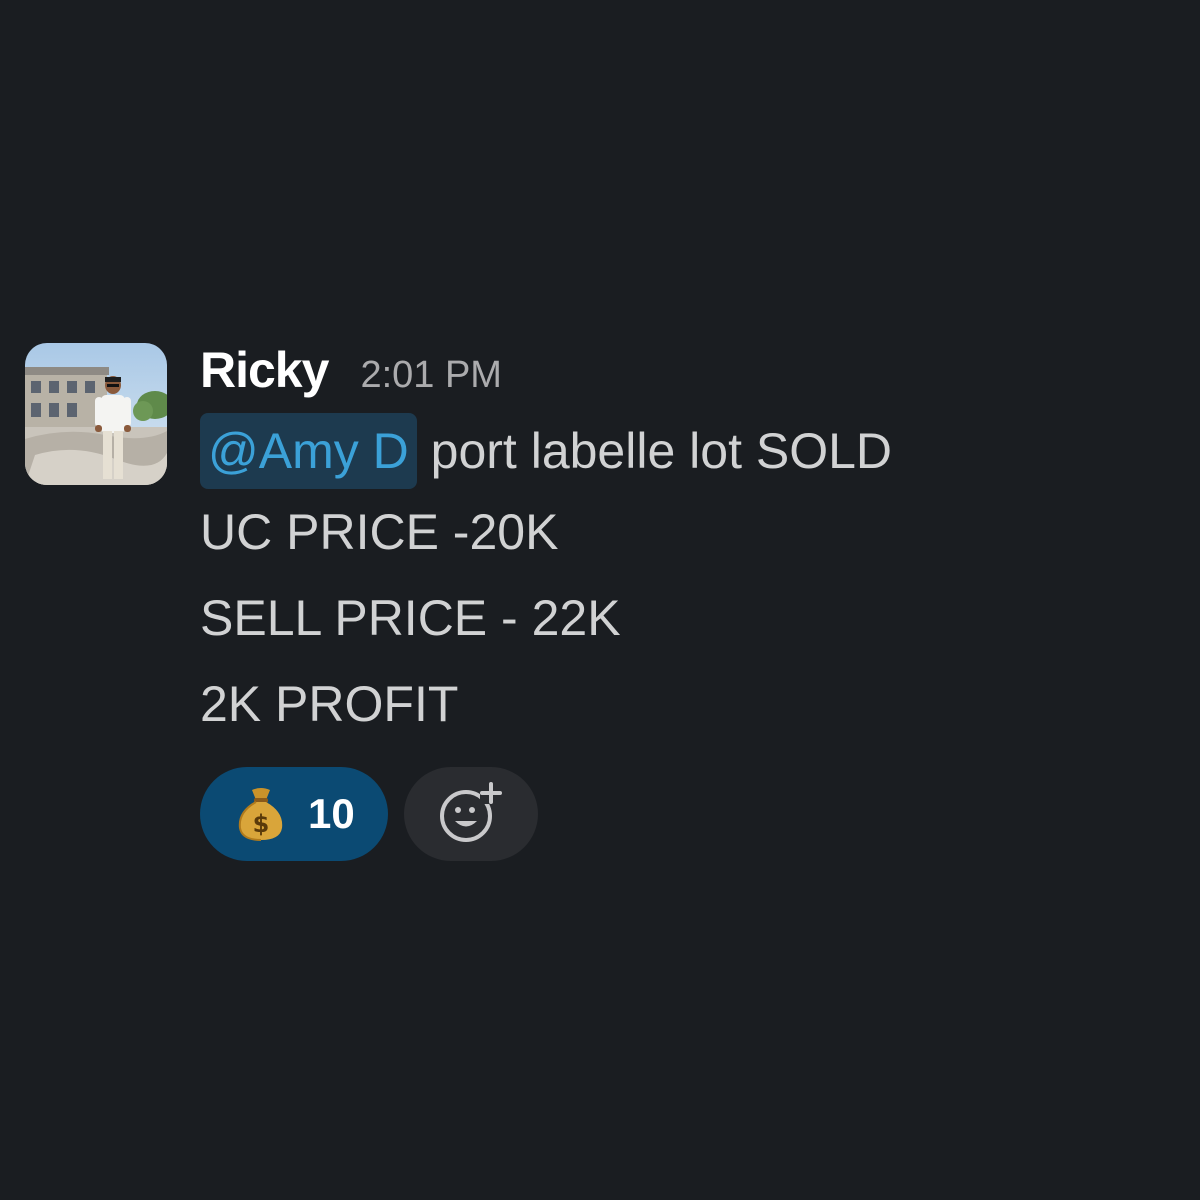 Image resolution: width=1200 pixels, height=1200 pixels. Describe the element at coordinates (294, 814) in the screenshot. I see `reaction-money-bag: $ 10` at that location.